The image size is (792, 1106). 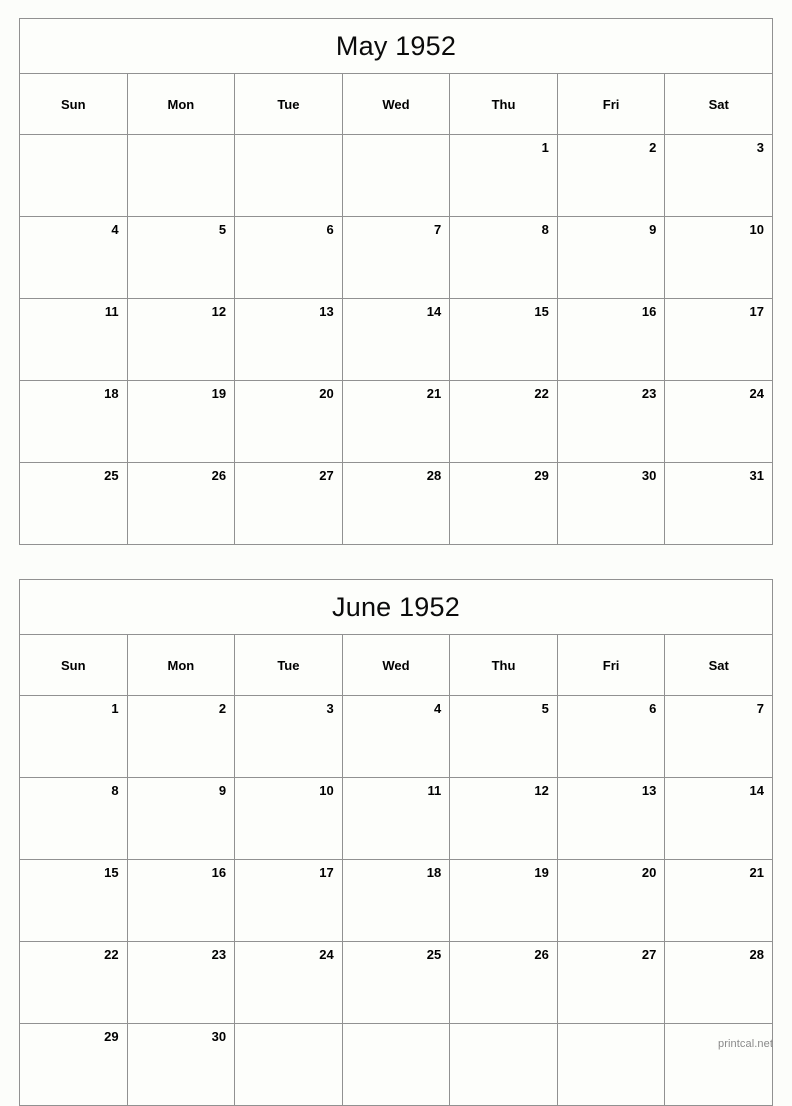 I want to click on site-watermark: printcal.net, so click(x=745, y=1044).